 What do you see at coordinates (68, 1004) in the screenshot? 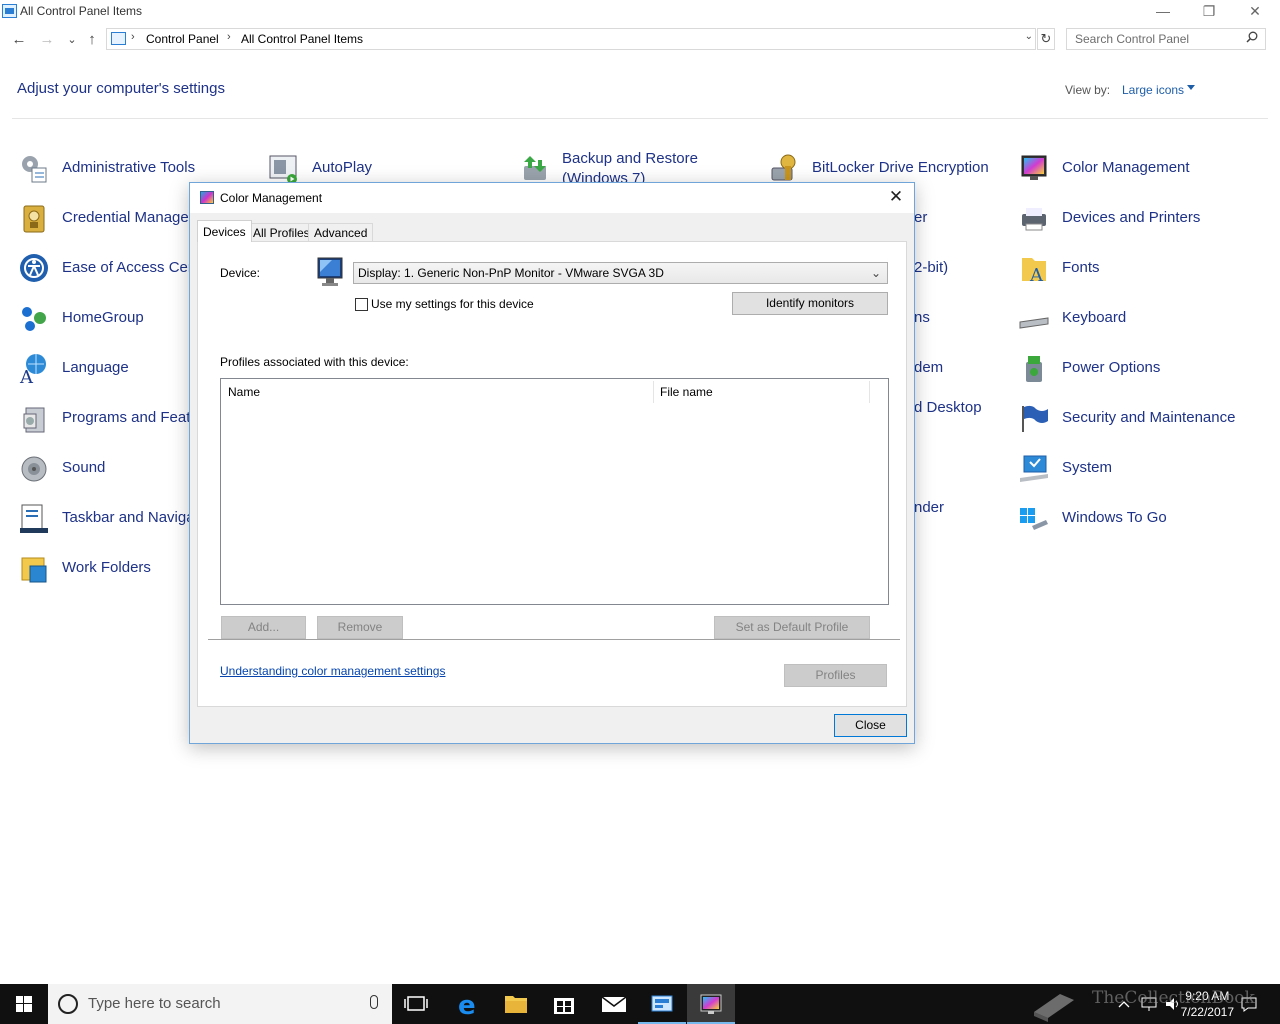
I see `cortana-icon` at bounding box center [68, 1004].